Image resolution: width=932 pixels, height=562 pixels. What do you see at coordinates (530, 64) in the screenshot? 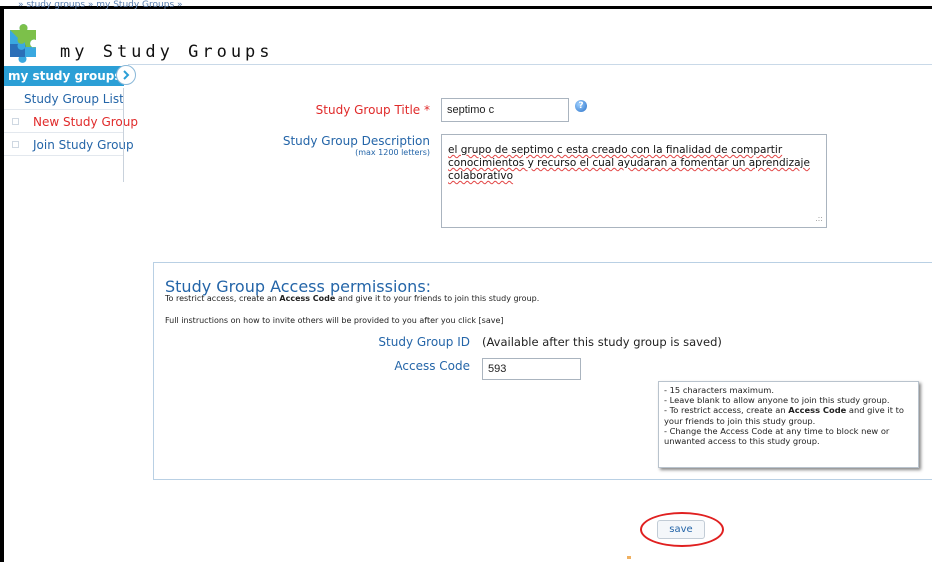
I see `title-divider` at bounding box center [530, 64].